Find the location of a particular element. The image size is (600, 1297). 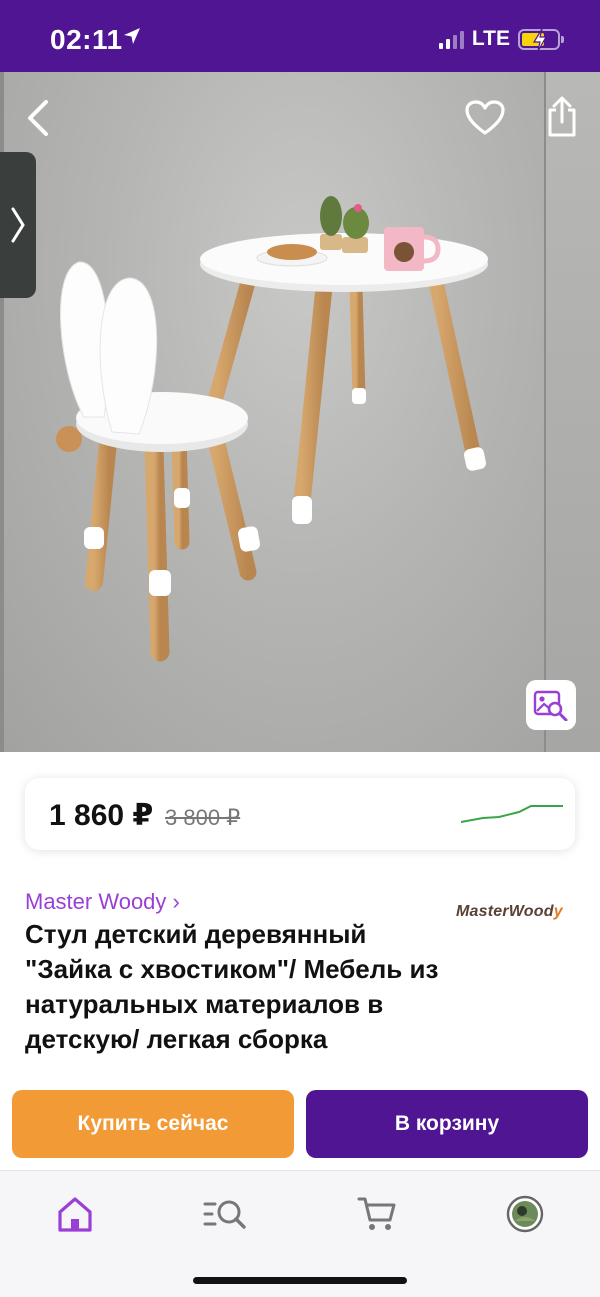

tab-profile is located at coordinates (525, 1214).